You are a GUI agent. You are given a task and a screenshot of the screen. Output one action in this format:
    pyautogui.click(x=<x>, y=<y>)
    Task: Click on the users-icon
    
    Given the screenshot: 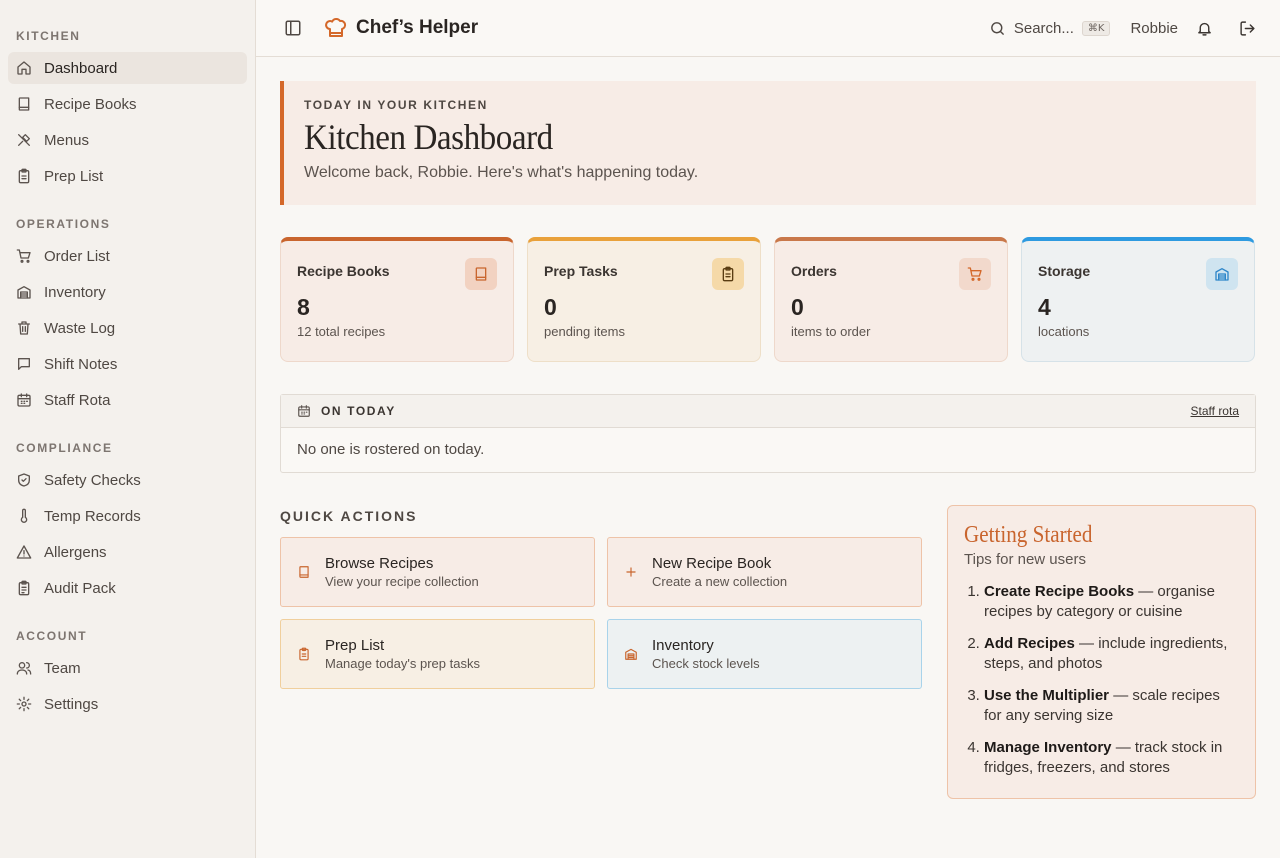 What is the action you would take?
    pyautogui.click(x=24, y=668)
    